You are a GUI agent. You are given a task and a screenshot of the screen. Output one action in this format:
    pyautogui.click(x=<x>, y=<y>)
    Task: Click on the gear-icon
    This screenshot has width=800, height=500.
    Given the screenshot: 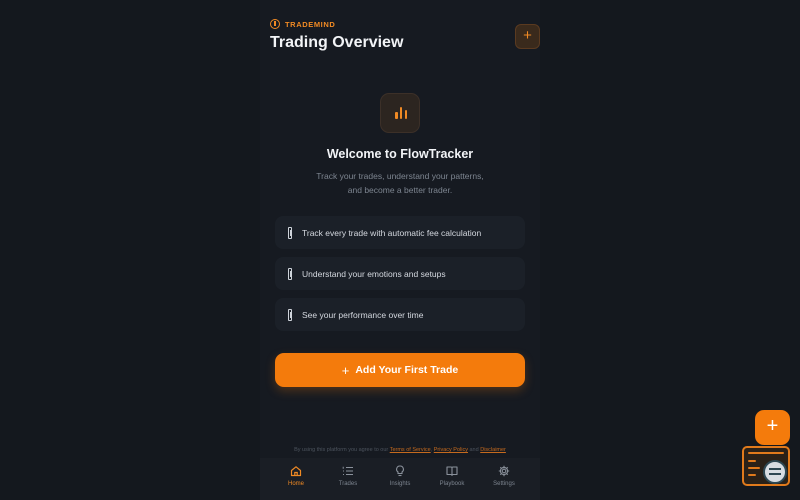 What is the action you would take?
    pyautogui.click(x=504, y=471)
    